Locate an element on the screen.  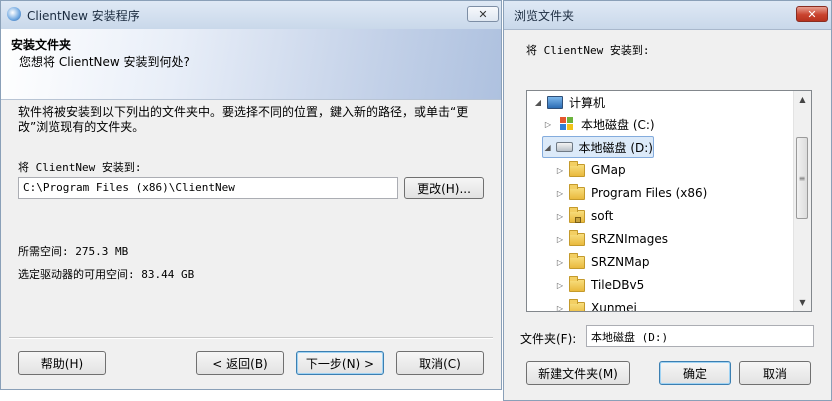
scroll-up-arrow-icon: ▲ is located at coordinates (802, 99).